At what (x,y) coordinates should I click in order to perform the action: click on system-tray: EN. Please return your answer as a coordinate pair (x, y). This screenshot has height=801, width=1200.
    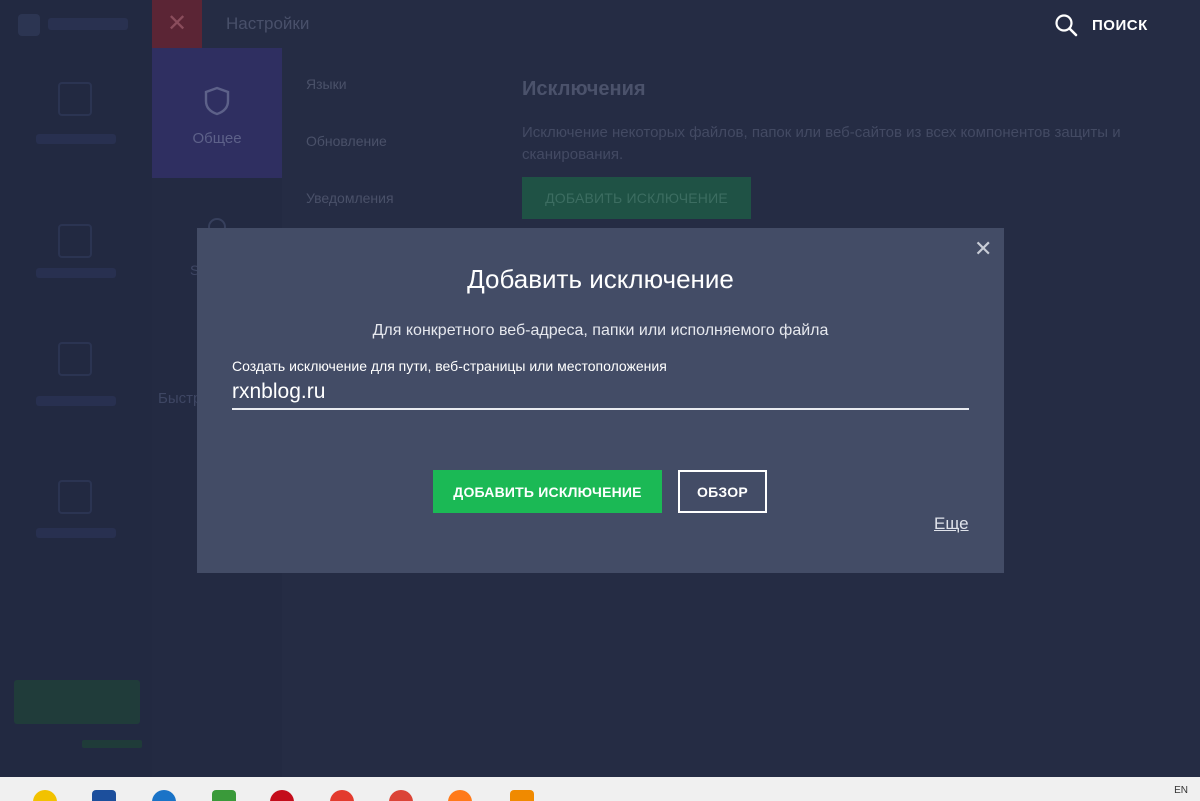
    Looking at the image, I should click on (1181, 793).